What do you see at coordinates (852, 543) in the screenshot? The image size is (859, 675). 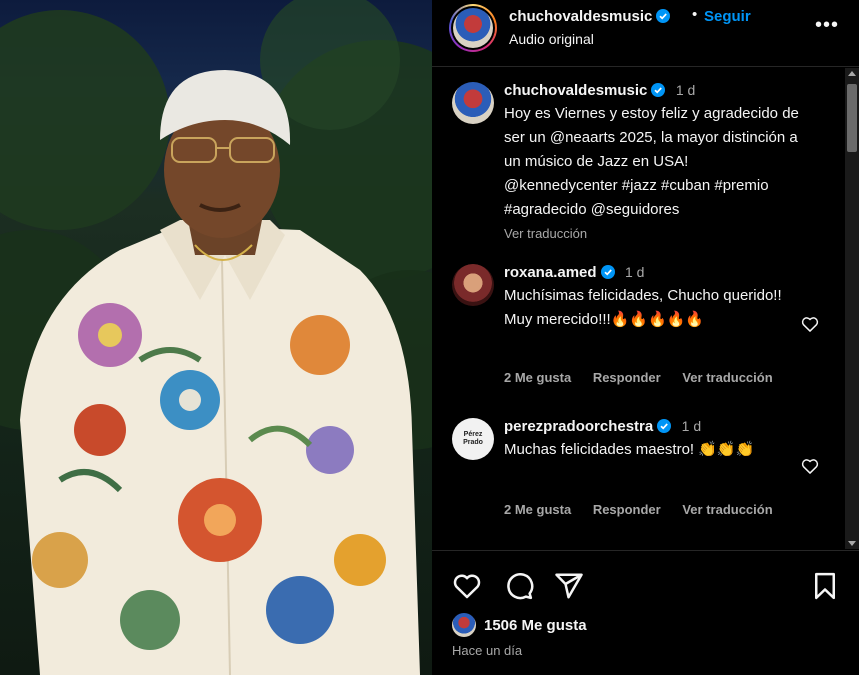 I see `scroll-down-arrow-icon` at bounding box center [852, 543].